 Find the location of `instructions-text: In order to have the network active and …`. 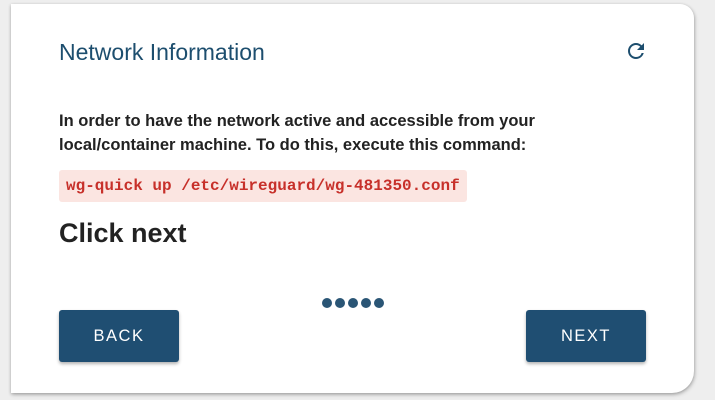

instructions-text: In order to have the network active and … is located at coordinates (297, 133).